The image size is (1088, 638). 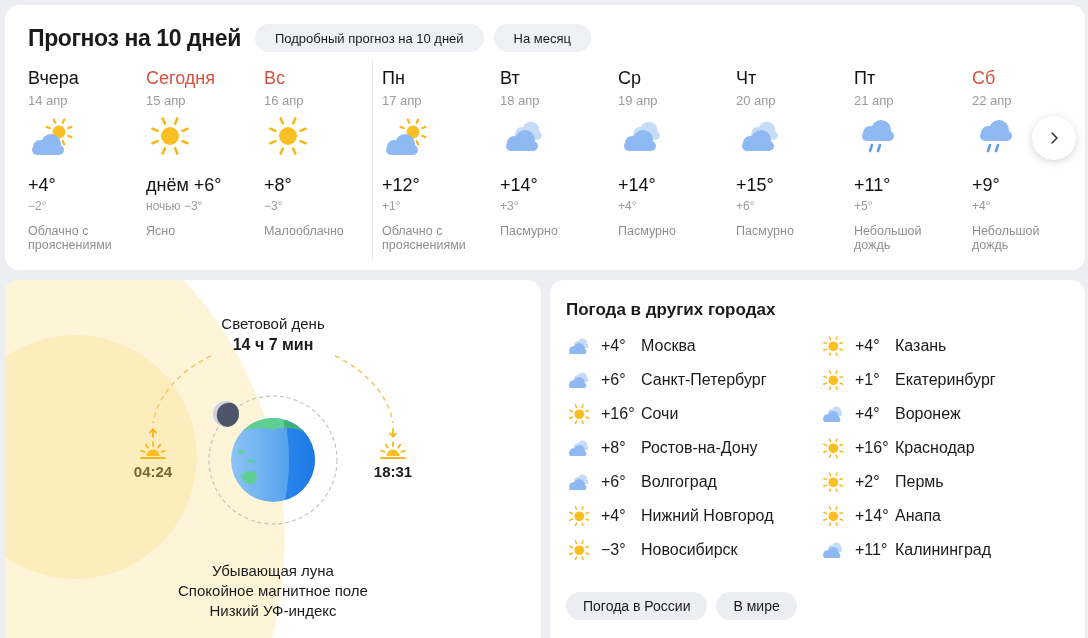 What do you see at coordinates (53, 78) in the screenshot?
I see `day-name: Вчера` at bounding box center [53, 78].